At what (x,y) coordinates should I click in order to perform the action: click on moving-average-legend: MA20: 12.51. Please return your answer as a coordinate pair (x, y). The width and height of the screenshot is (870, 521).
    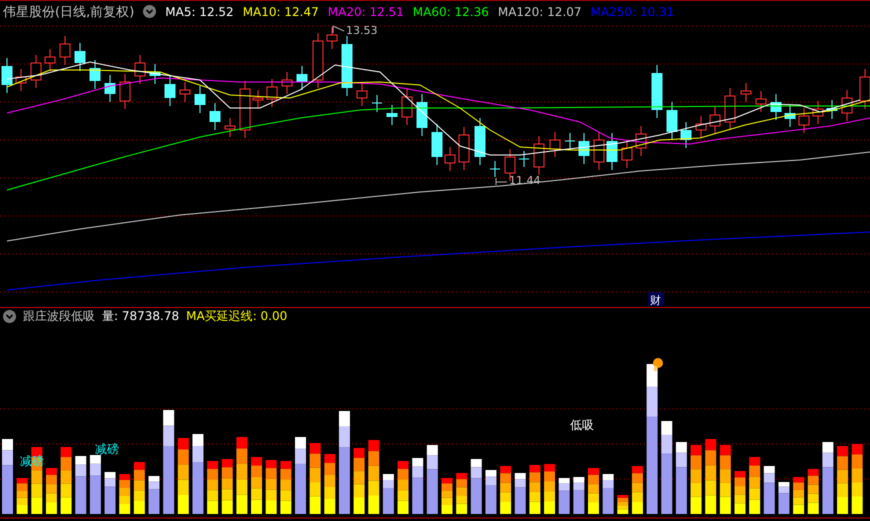
    Looking at the image, I should click on (366, 11).